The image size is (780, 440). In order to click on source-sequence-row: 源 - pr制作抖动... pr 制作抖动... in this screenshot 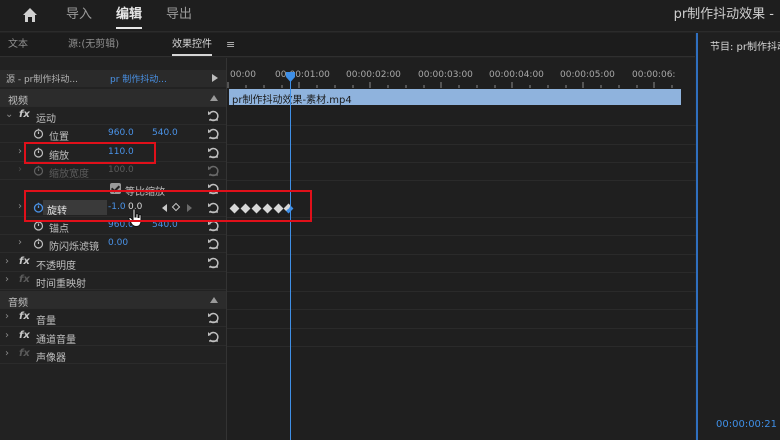, I will do `click(113, 78)`.